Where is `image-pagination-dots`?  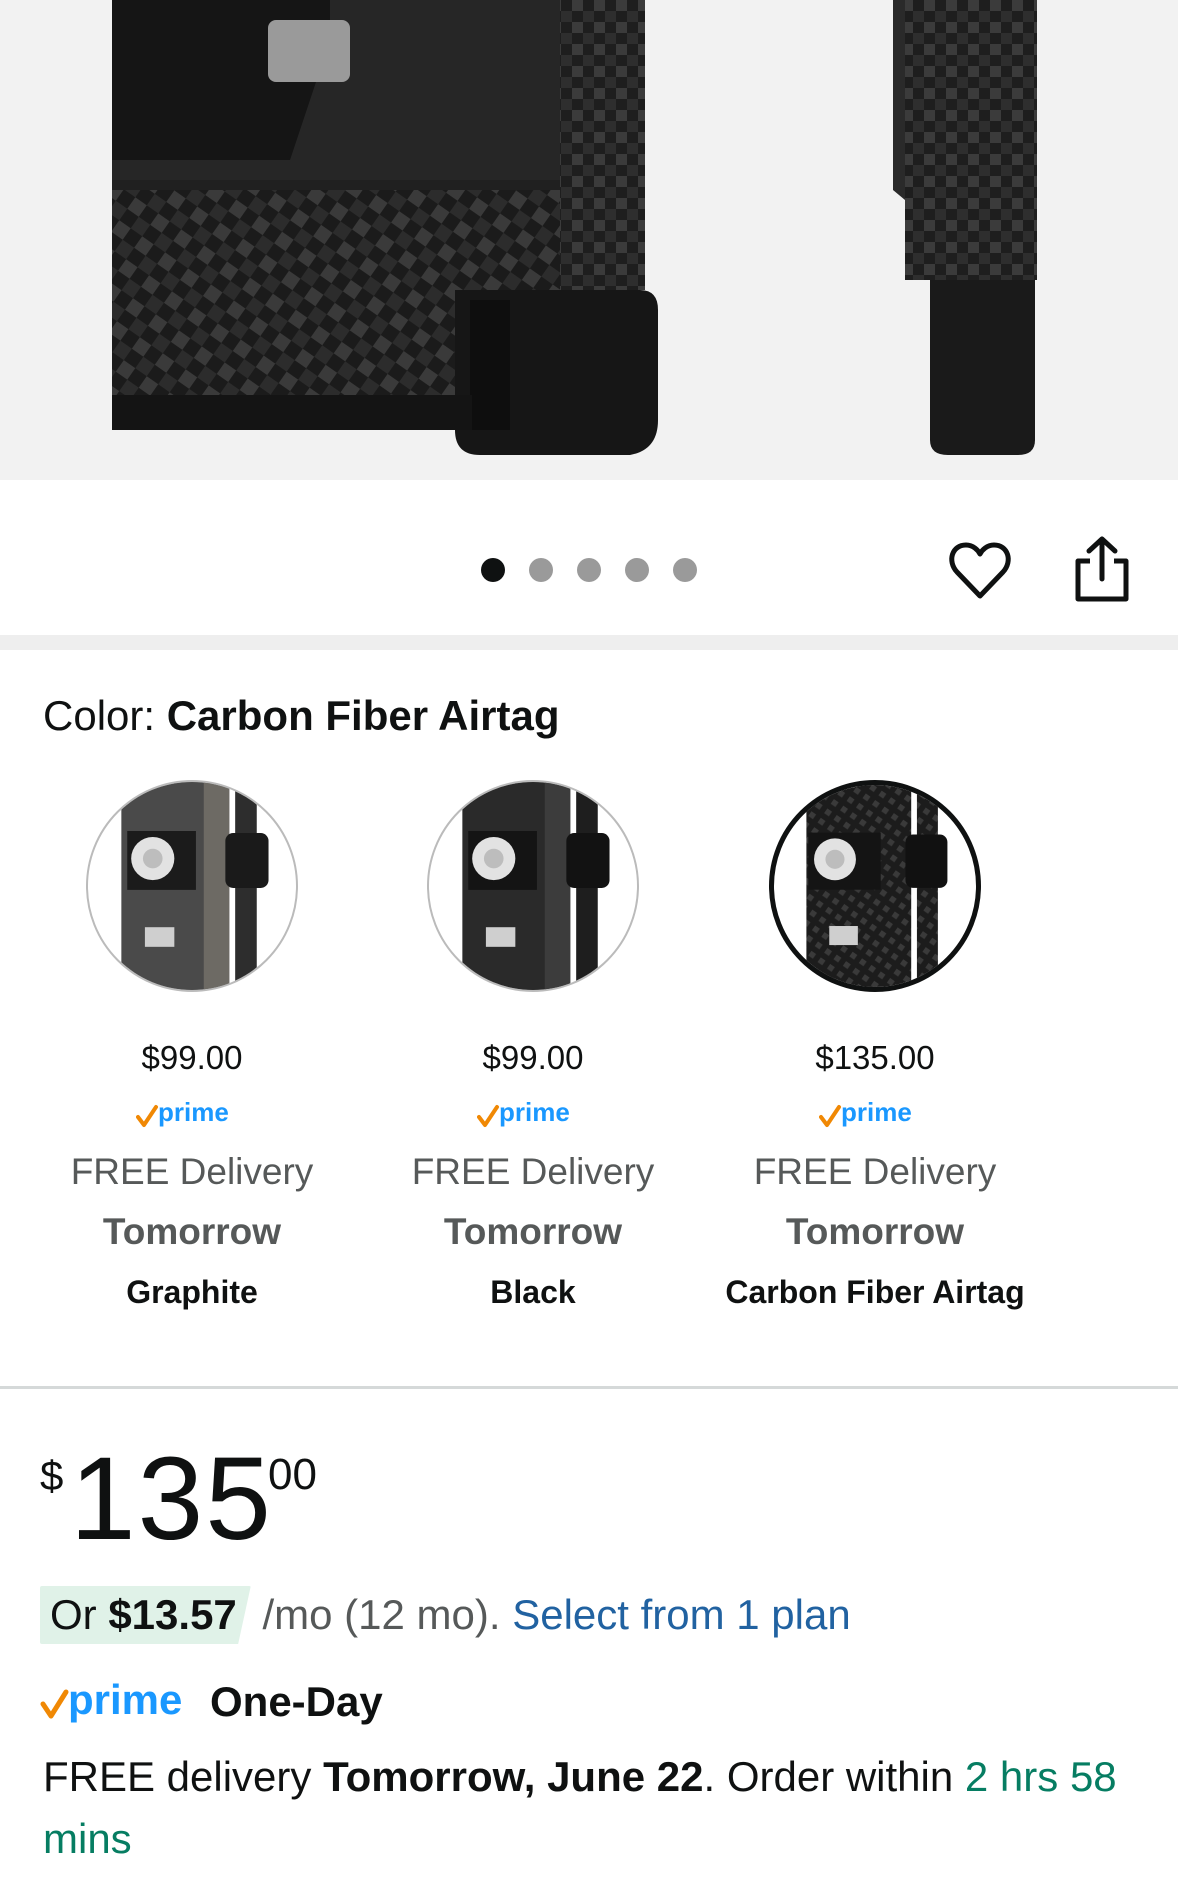
image-pagination-dots is located at coordinates (589, 570).